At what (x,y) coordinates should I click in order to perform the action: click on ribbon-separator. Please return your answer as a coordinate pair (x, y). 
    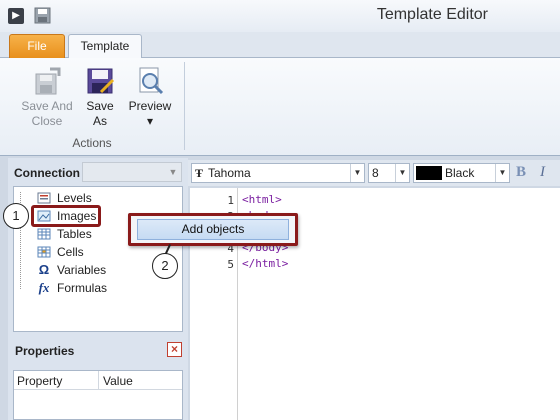
    Looking at the image, I should click on (184, 106).